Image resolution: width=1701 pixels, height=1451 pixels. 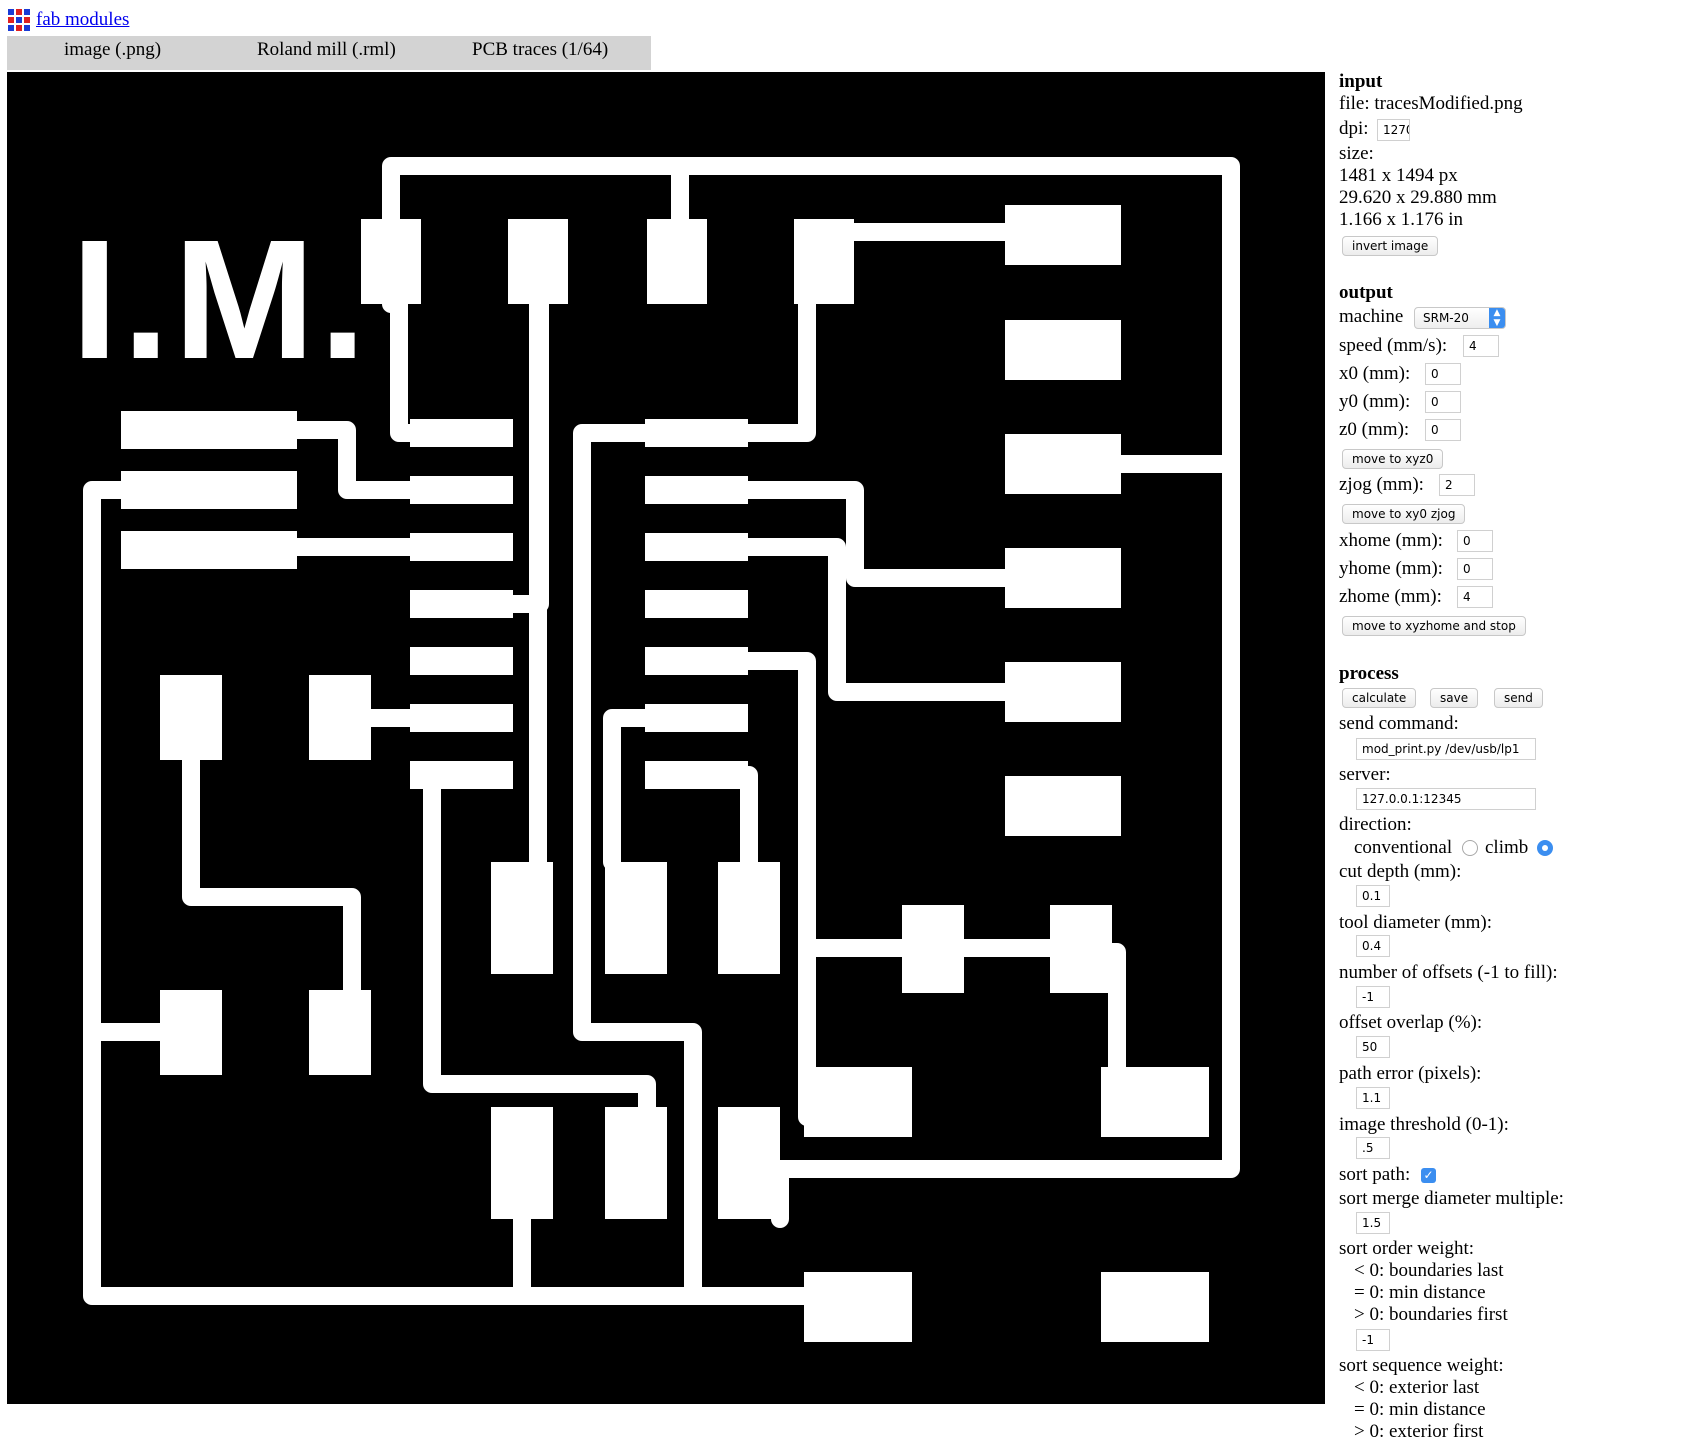 I want to click on size-mm: 29.620 x 29.880 mm, so click(x=1418, y=197).